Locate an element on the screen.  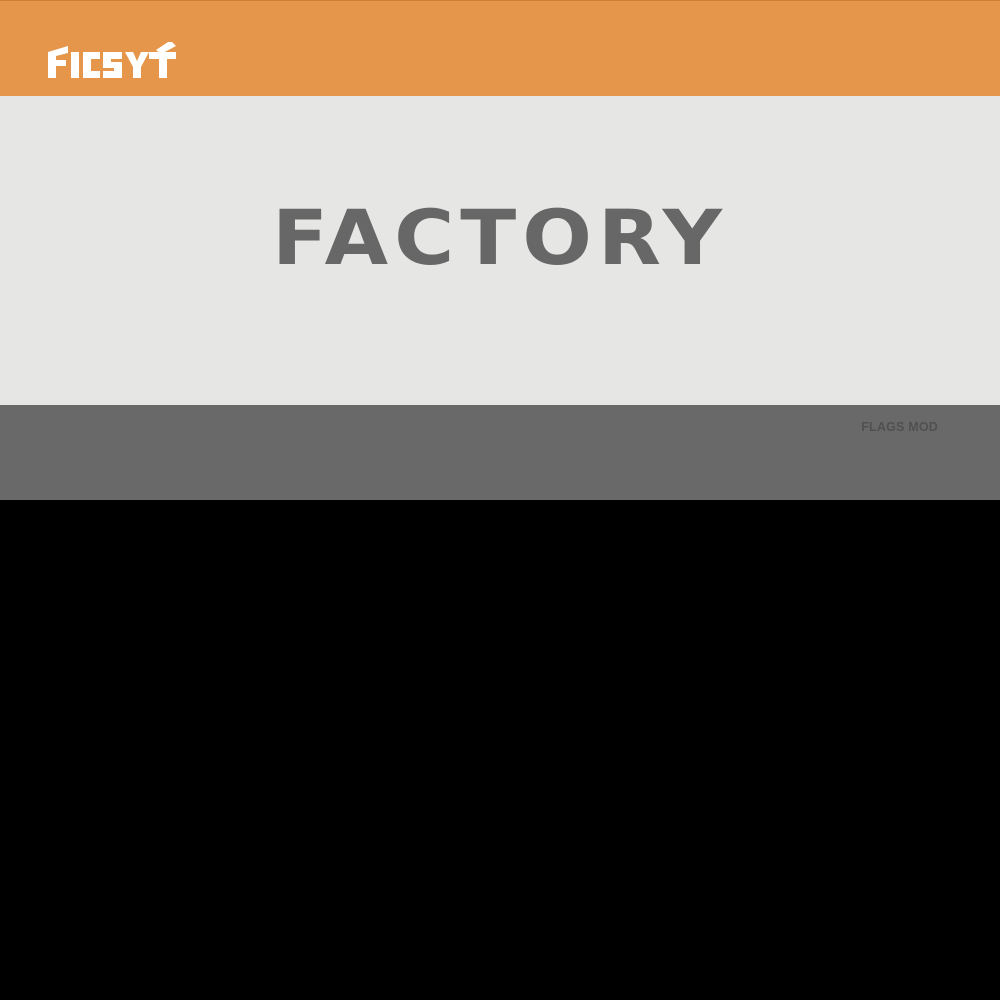
header-banner is located at coordinates (500, 48).